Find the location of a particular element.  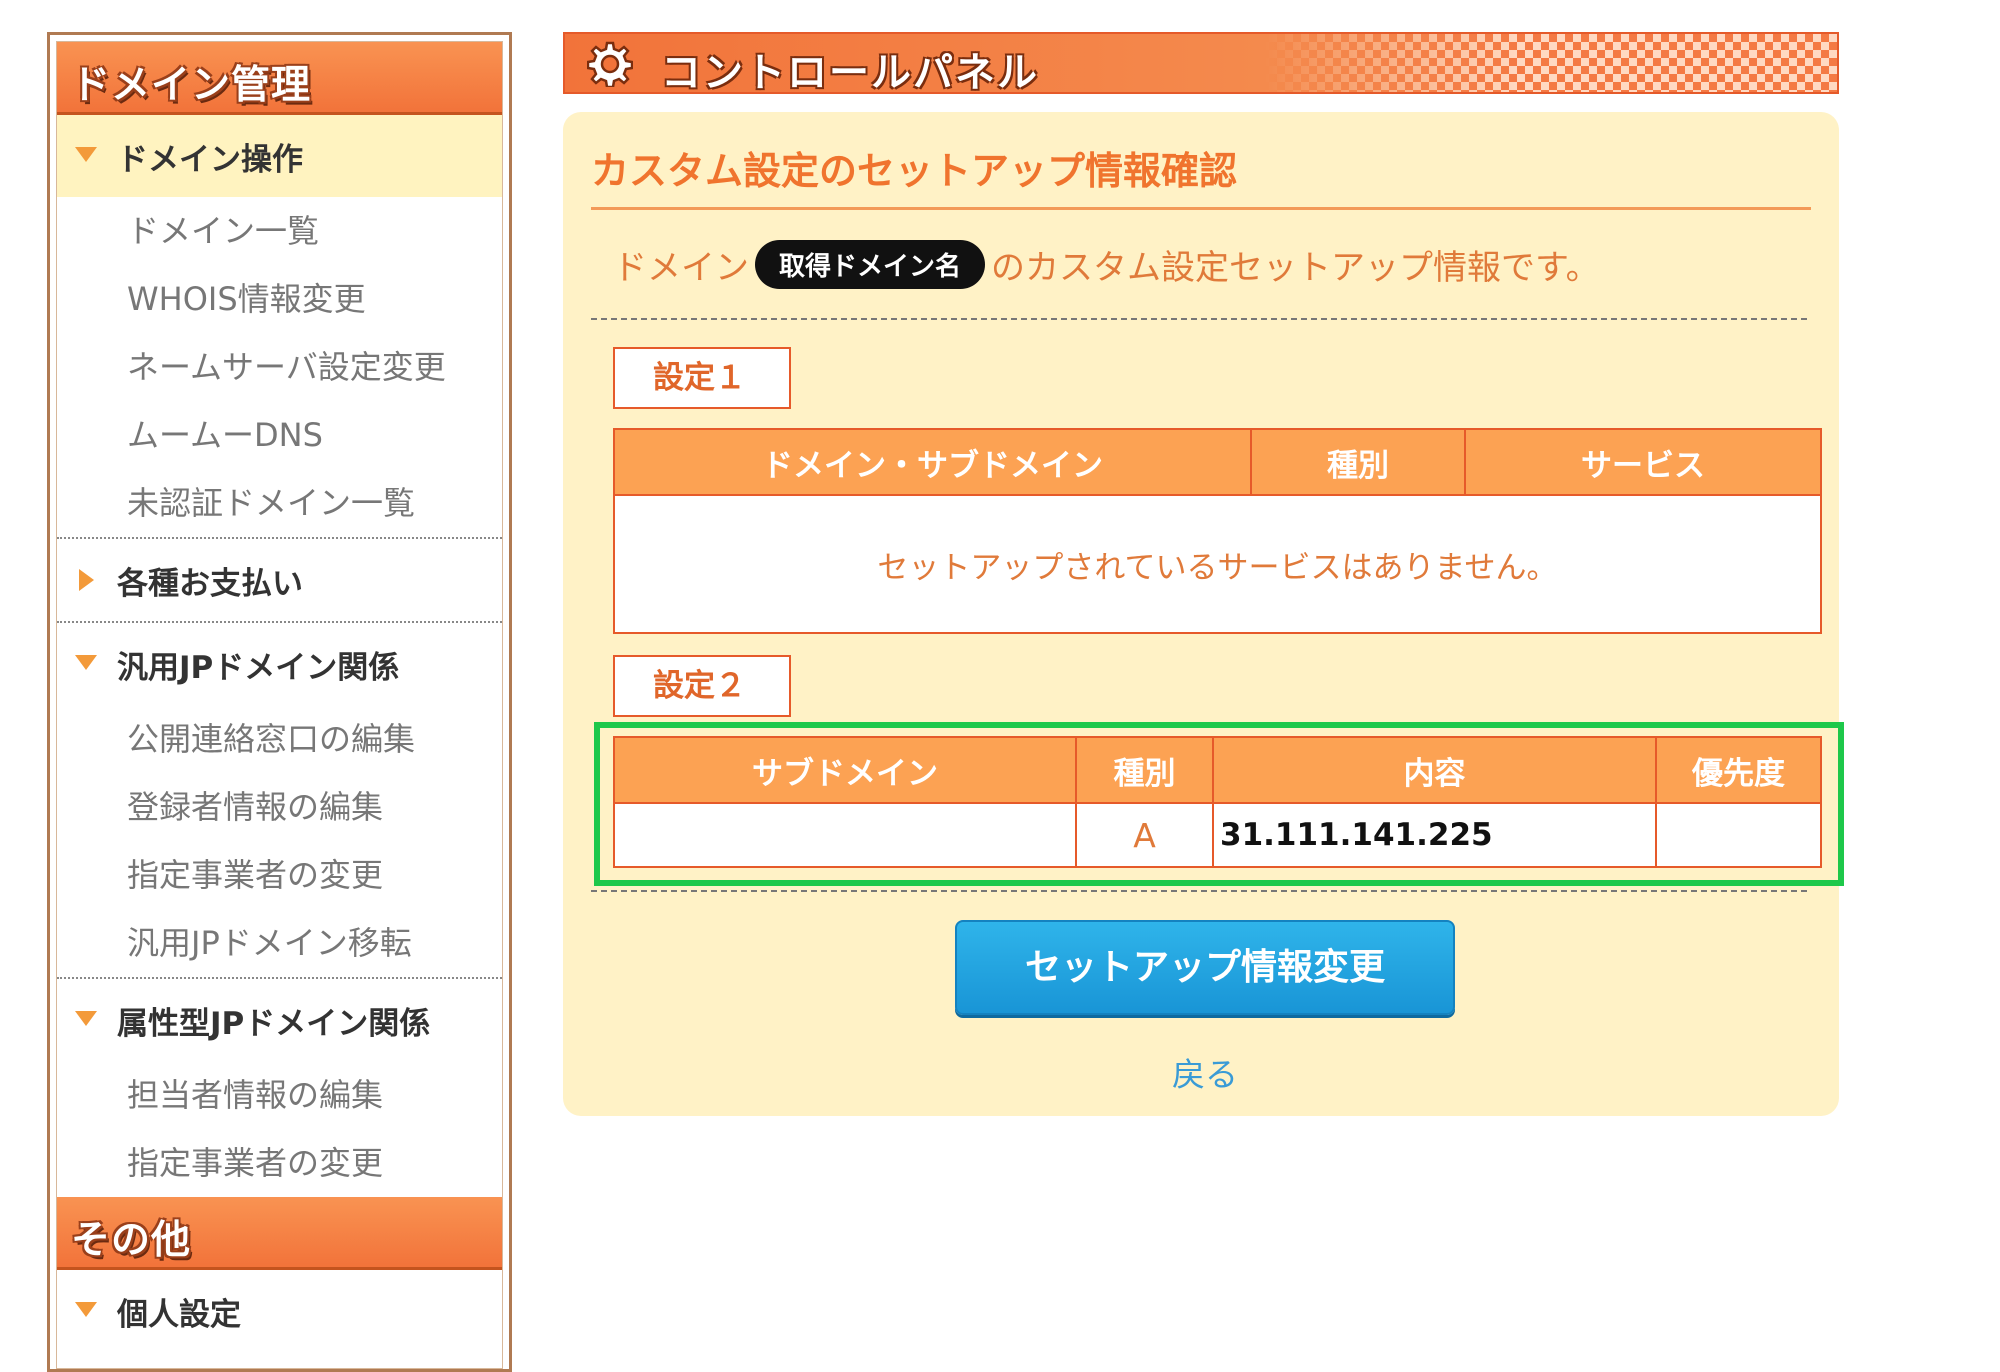

banner-title: コントロールパネル is located at coordinates (850, 72).